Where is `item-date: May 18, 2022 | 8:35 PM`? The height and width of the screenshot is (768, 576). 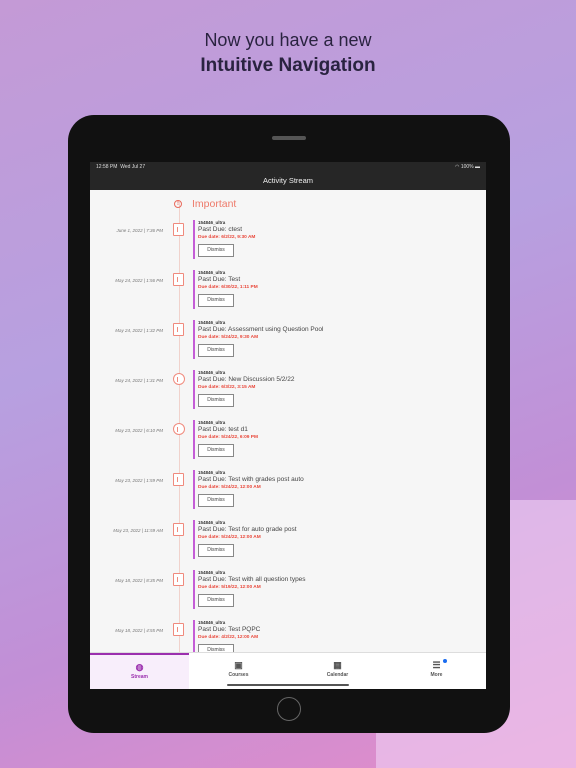 item-date: May 18, 2022 | 8:35 PM is located at coordinates (139, 580).